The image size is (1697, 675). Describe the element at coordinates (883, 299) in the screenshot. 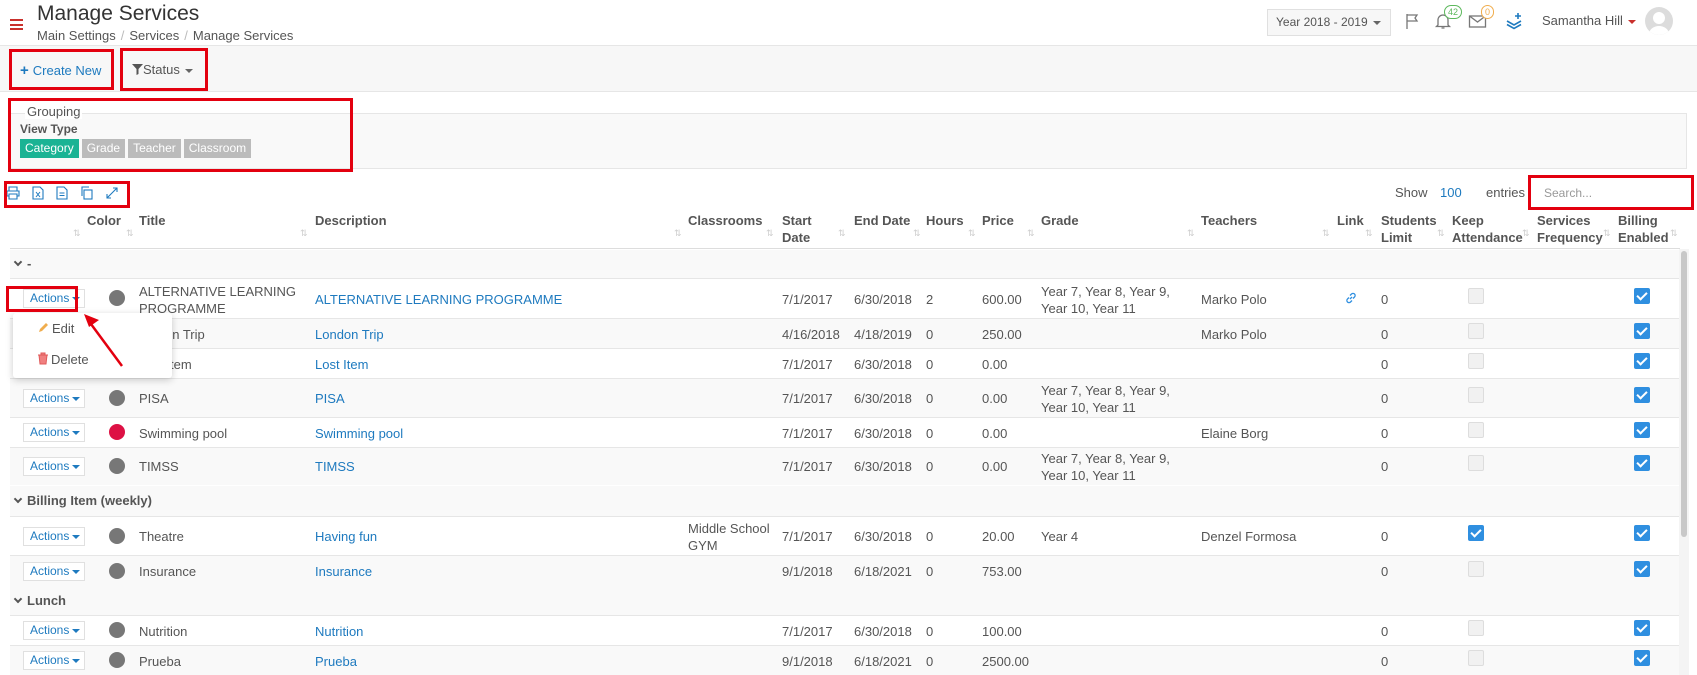

I see `end-date: 6/30/2018` at that location.